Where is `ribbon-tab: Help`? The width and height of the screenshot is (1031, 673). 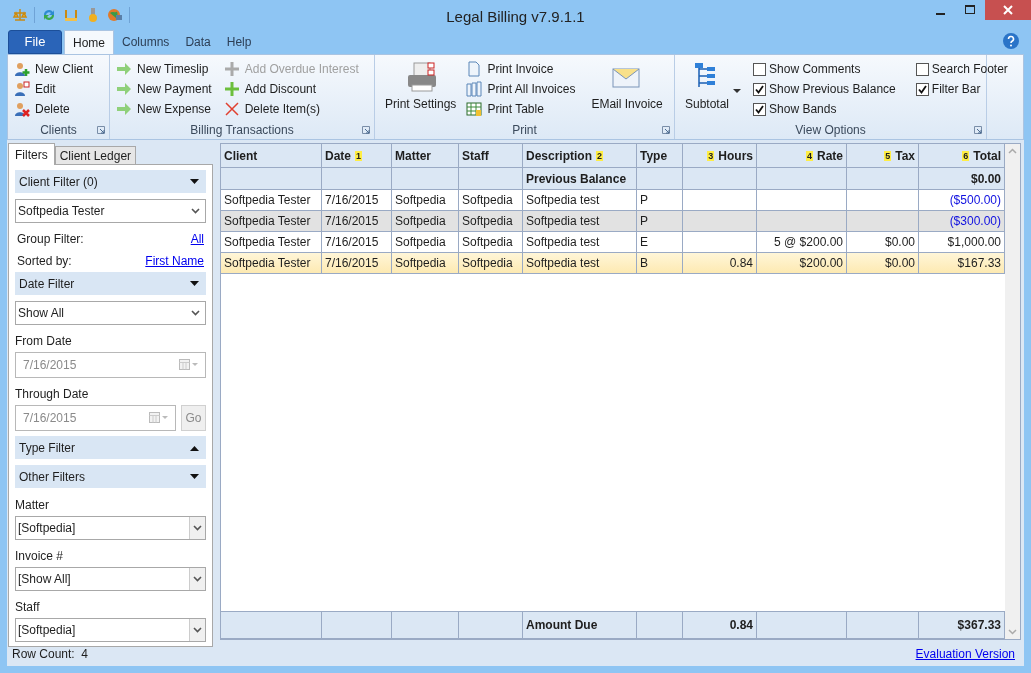 ribbon-tab: Help is located at coordinates (239, 42).